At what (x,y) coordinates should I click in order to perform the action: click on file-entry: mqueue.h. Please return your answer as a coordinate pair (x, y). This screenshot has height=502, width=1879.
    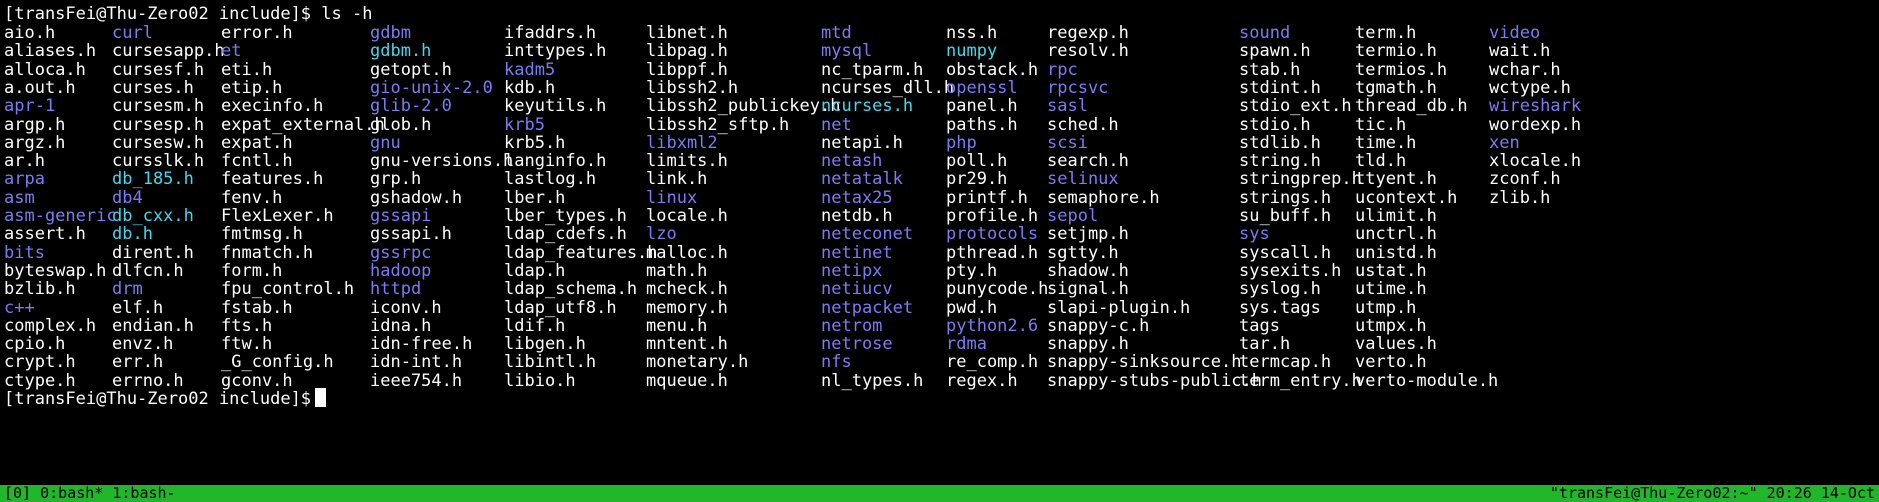
    Looking at the image, I should click on (687, 380).